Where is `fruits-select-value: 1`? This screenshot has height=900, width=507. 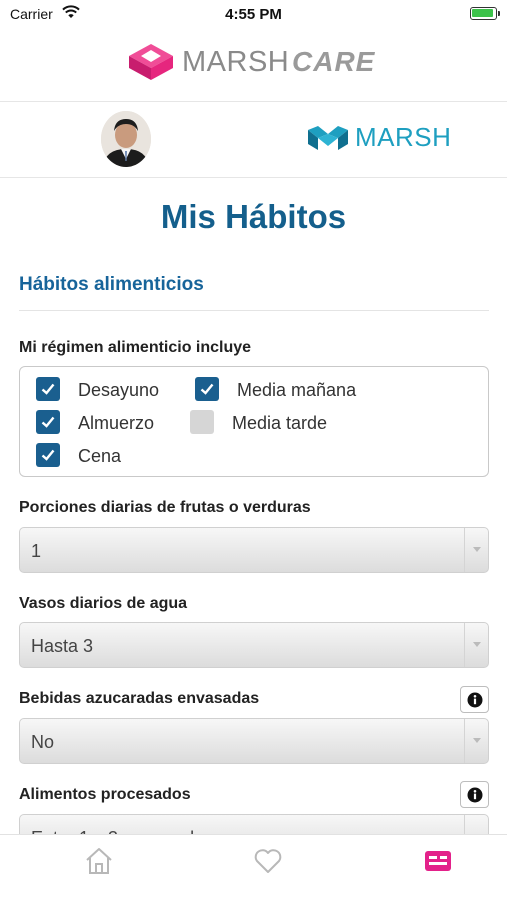 fruits-select-value: 1 is located at coordinates (36, 551).